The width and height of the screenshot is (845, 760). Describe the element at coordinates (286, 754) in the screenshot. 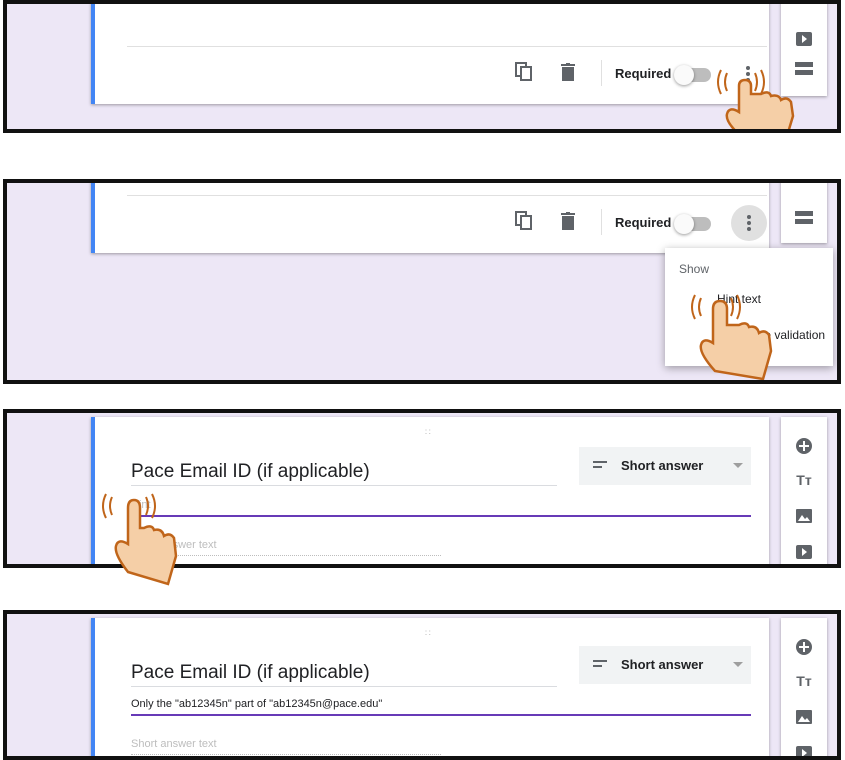

I see `answer-underline` at that location.